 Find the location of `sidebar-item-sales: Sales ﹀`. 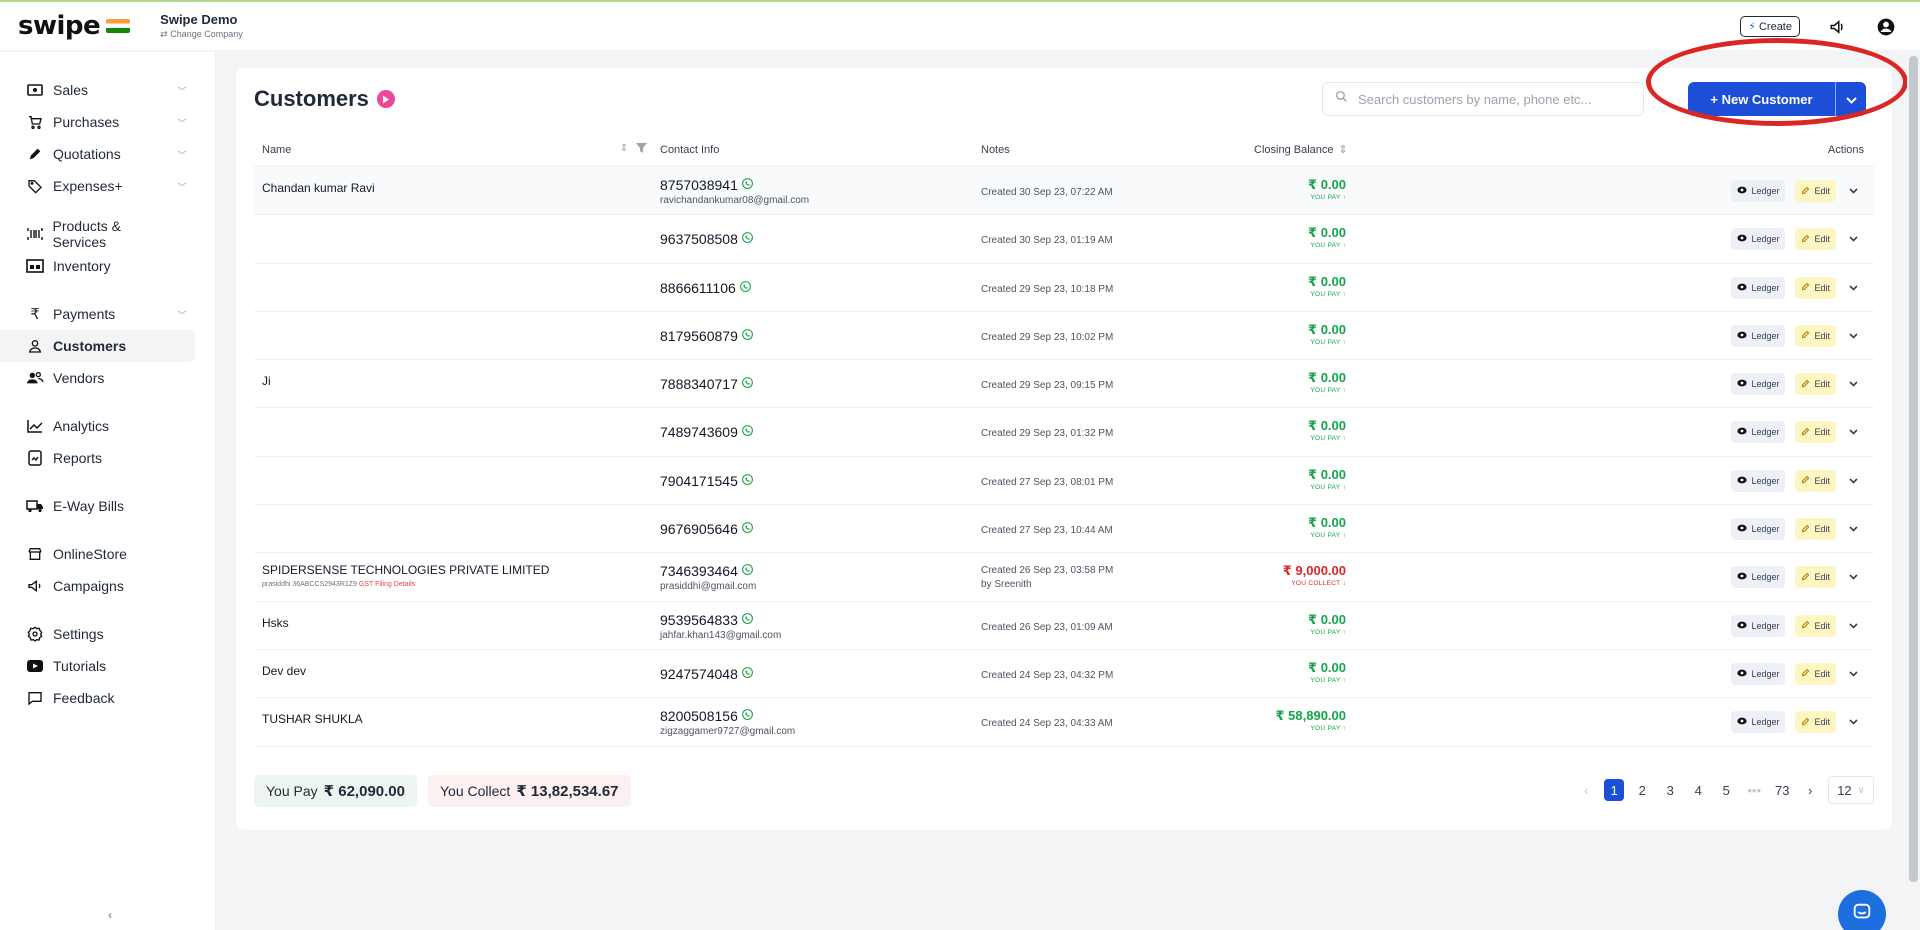

sidebar-item-sales: Sales ﹀ is located at coordinates (97, 90).